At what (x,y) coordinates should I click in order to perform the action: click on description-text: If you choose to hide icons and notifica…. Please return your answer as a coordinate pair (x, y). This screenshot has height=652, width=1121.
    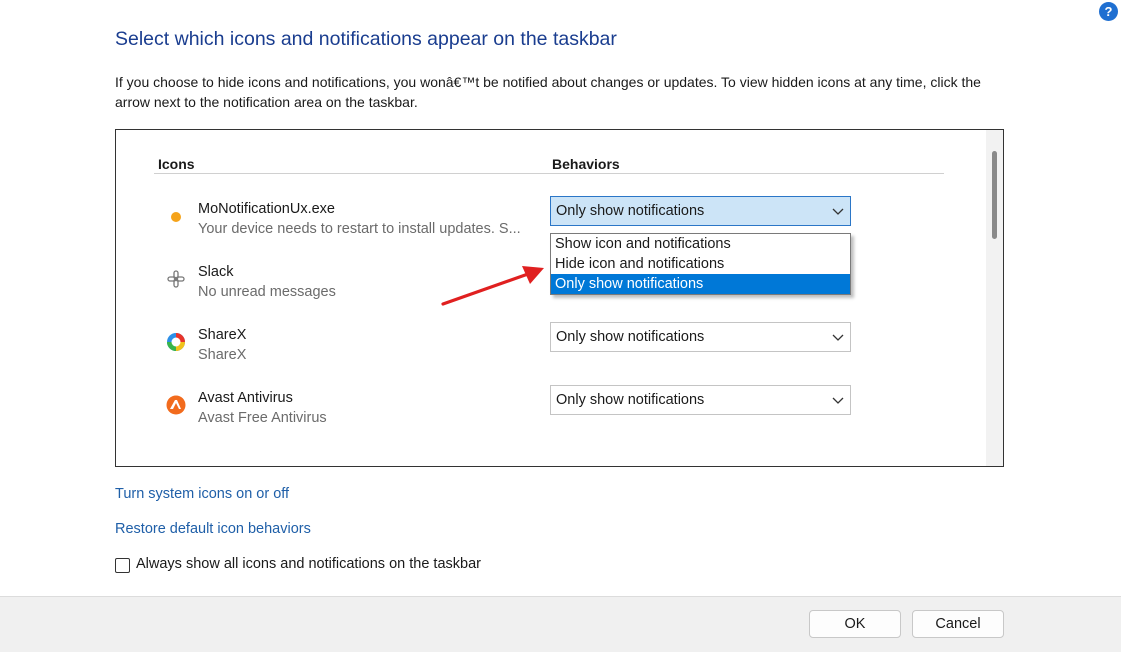
    Looking at the image, I should click on (548, 92).